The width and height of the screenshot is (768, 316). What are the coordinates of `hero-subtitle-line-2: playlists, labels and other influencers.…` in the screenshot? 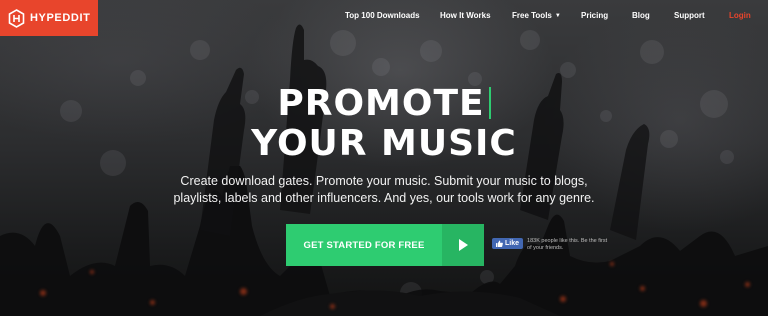 It's located at (384, 198).